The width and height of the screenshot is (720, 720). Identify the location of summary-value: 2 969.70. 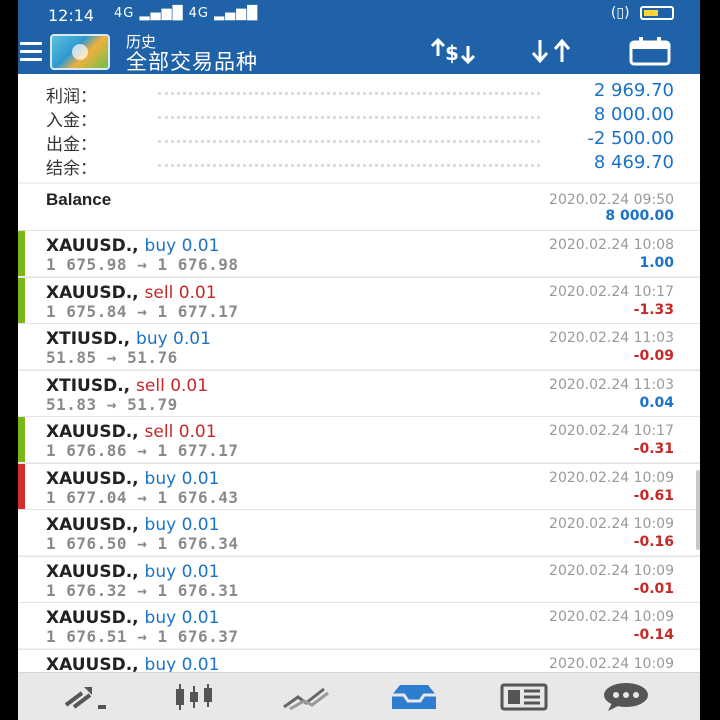
(633, 90).